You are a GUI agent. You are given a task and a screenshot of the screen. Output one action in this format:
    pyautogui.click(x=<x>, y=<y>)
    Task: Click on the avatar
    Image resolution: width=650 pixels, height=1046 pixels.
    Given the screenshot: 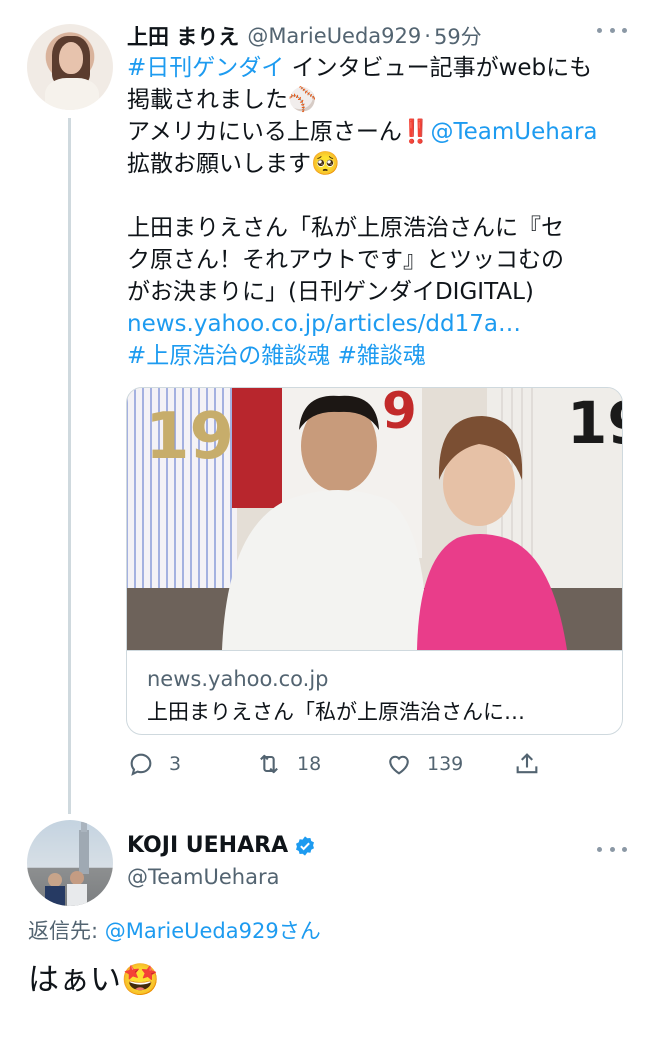 What is the action you would take?
    pyautogui.click(x=70, y=67)
    